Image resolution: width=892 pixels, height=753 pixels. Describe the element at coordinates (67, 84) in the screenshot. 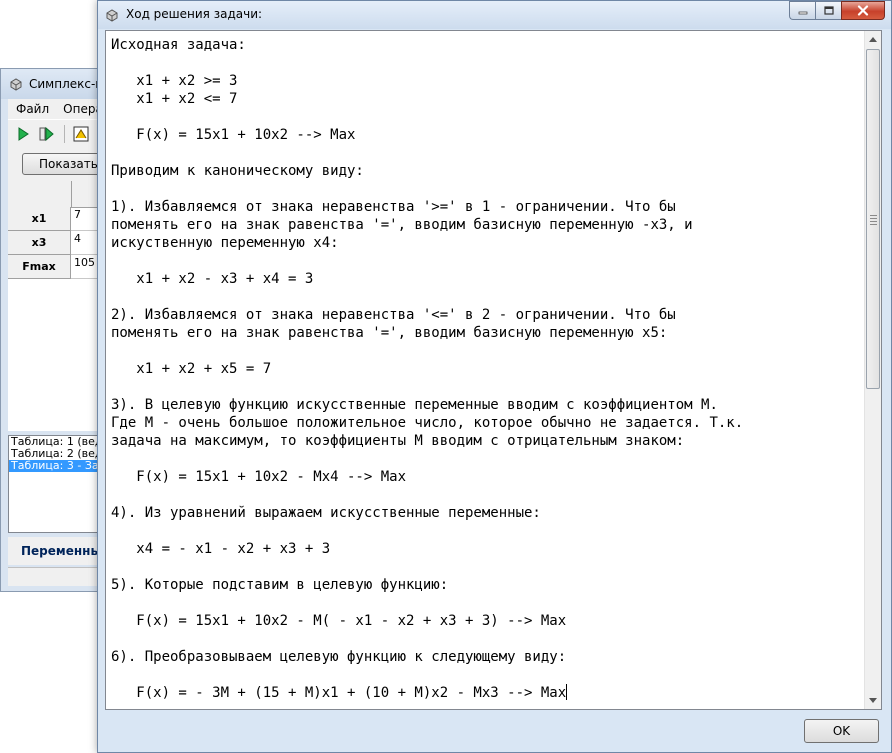

I see `background-window-title: Симплекс-м` at that location.